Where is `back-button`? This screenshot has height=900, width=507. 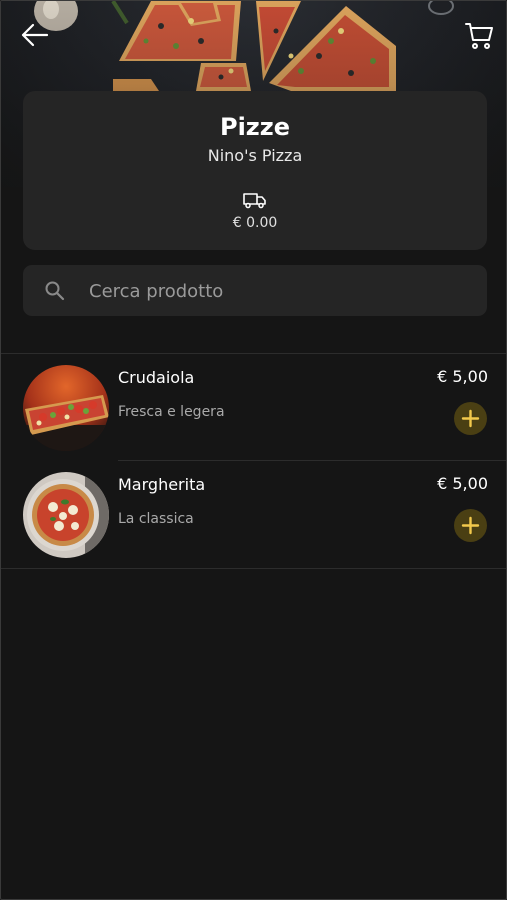 back-button is located at coordinates (35, 35).